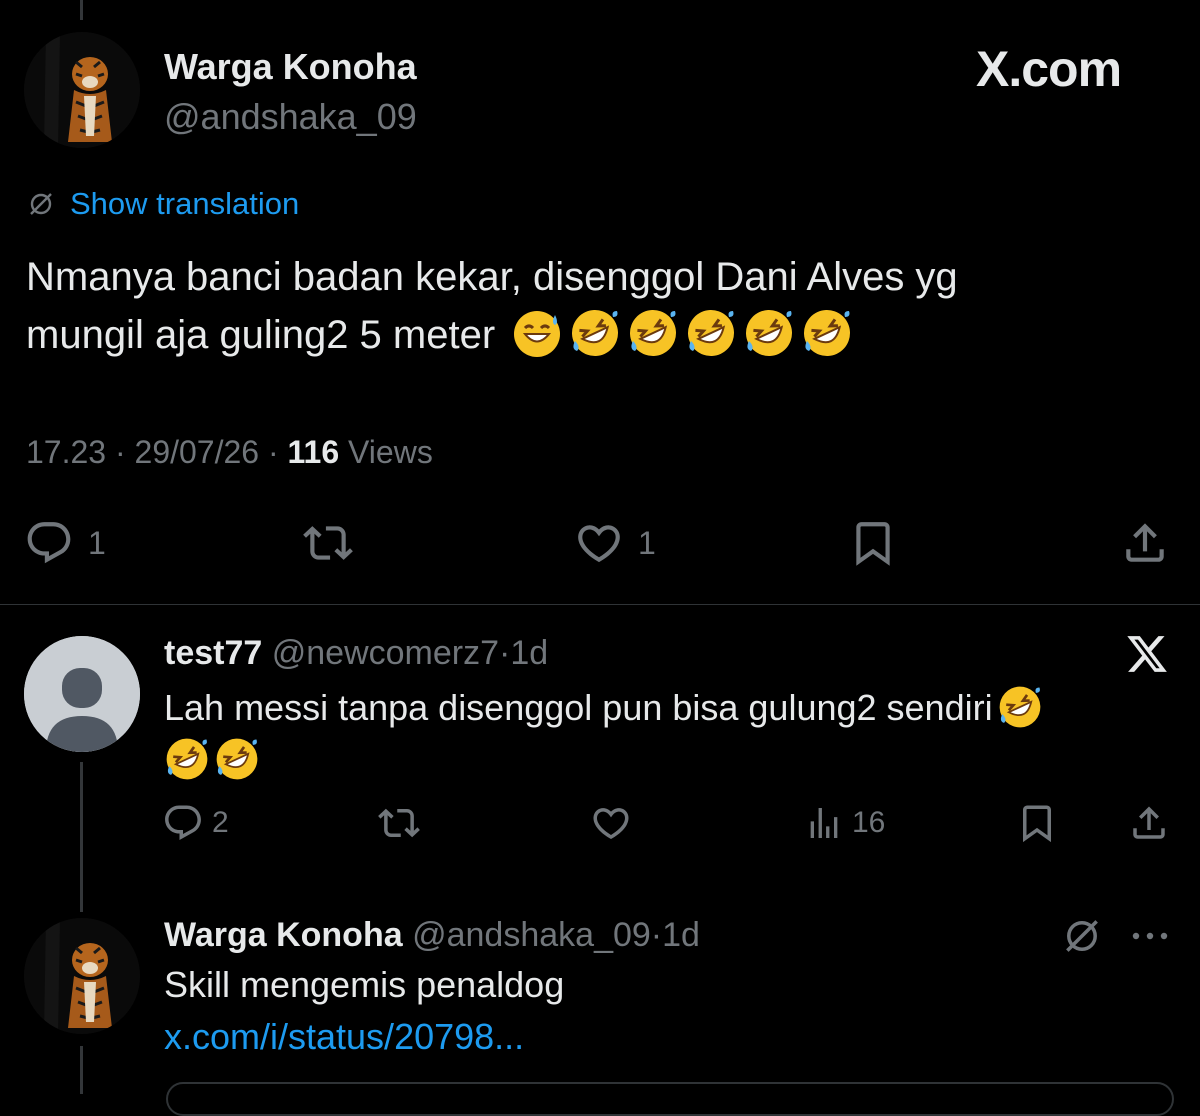 This screenshot has width=1200, height=1116. What do you see at coordinates (537, 334) in the screenshot?
I see `sweat-smile-emoji-icon` at bounding box center [537, 334].